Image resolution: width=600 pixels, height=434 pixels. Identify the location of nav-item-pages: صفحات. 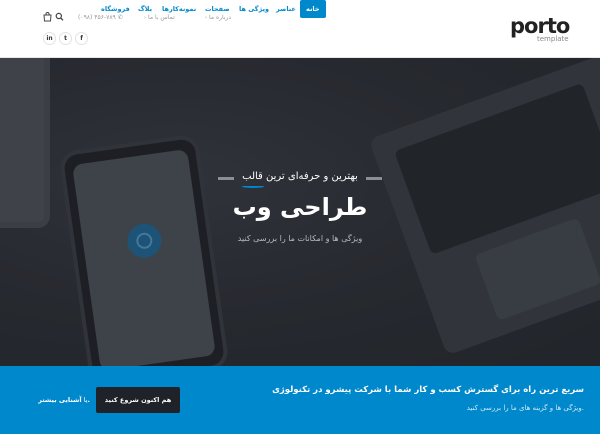
(217, 9).